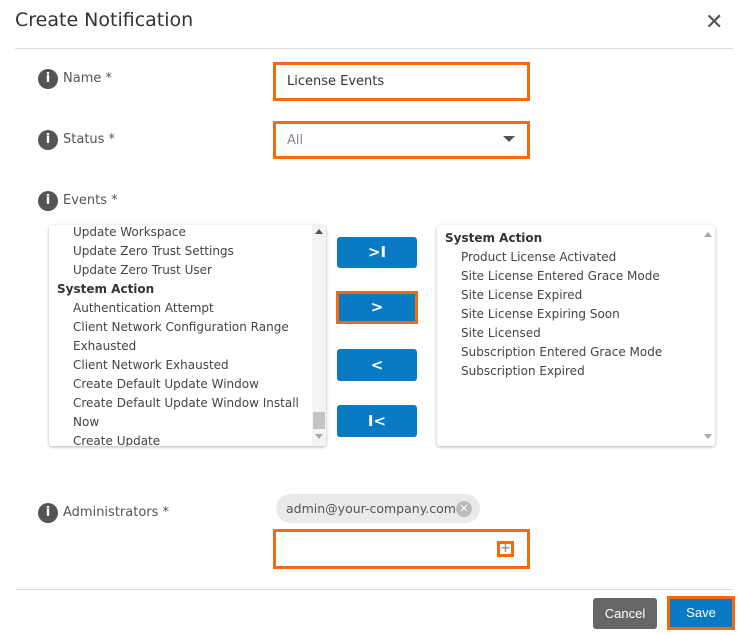 The image size is (743, 635). What do you see at coordinates (576, 295) in the screenshot?
I see `list-item: Site License Expired` at bounding box center [576, 295].